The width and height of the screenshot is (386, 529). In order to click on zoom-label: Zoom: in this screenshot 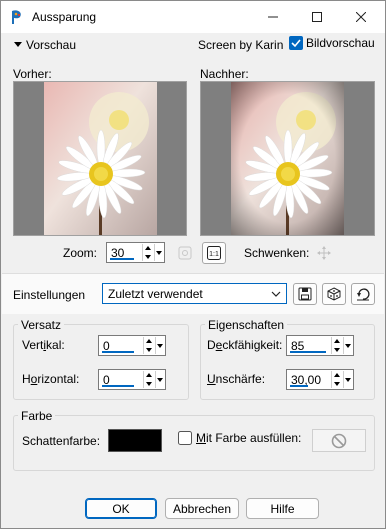, I will do `click(80, 253)`.